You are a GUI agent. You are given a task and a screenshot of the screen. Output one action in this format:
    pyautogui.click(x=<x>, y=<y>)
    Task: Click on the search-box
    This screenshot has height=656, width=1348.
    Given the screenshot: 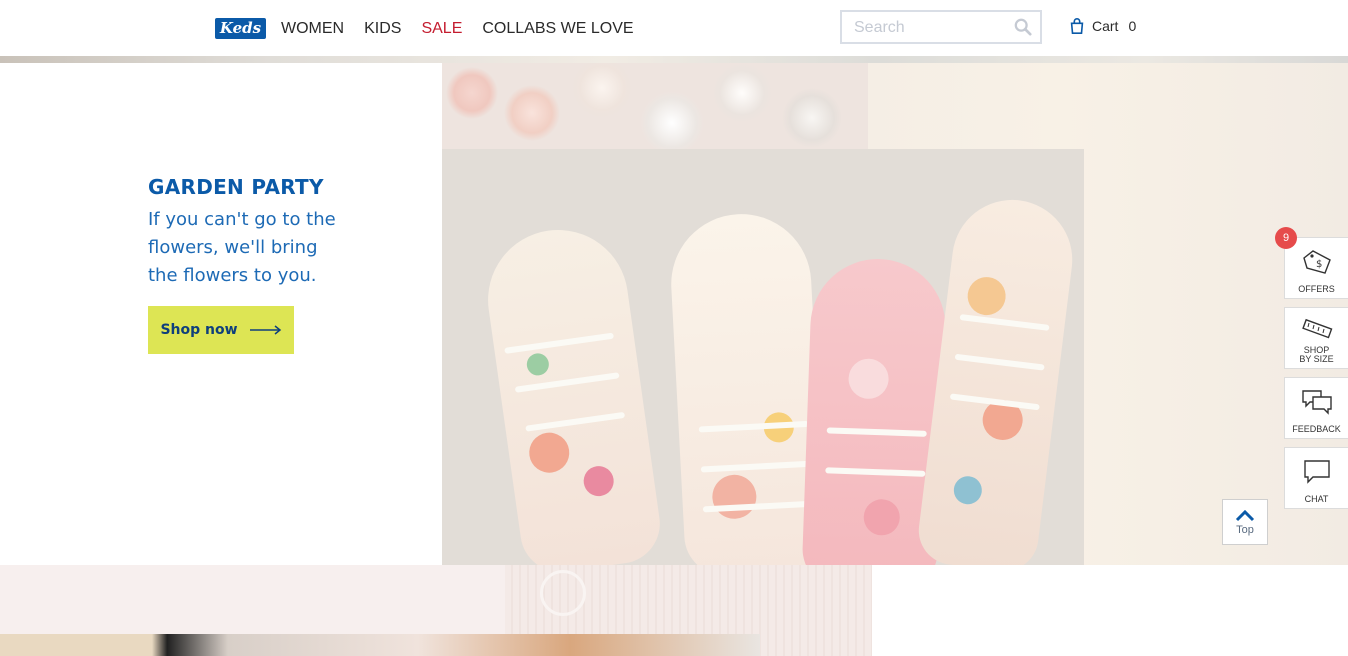 What is the action you would take?
    pyautogui.click(x=941, y=27)
    